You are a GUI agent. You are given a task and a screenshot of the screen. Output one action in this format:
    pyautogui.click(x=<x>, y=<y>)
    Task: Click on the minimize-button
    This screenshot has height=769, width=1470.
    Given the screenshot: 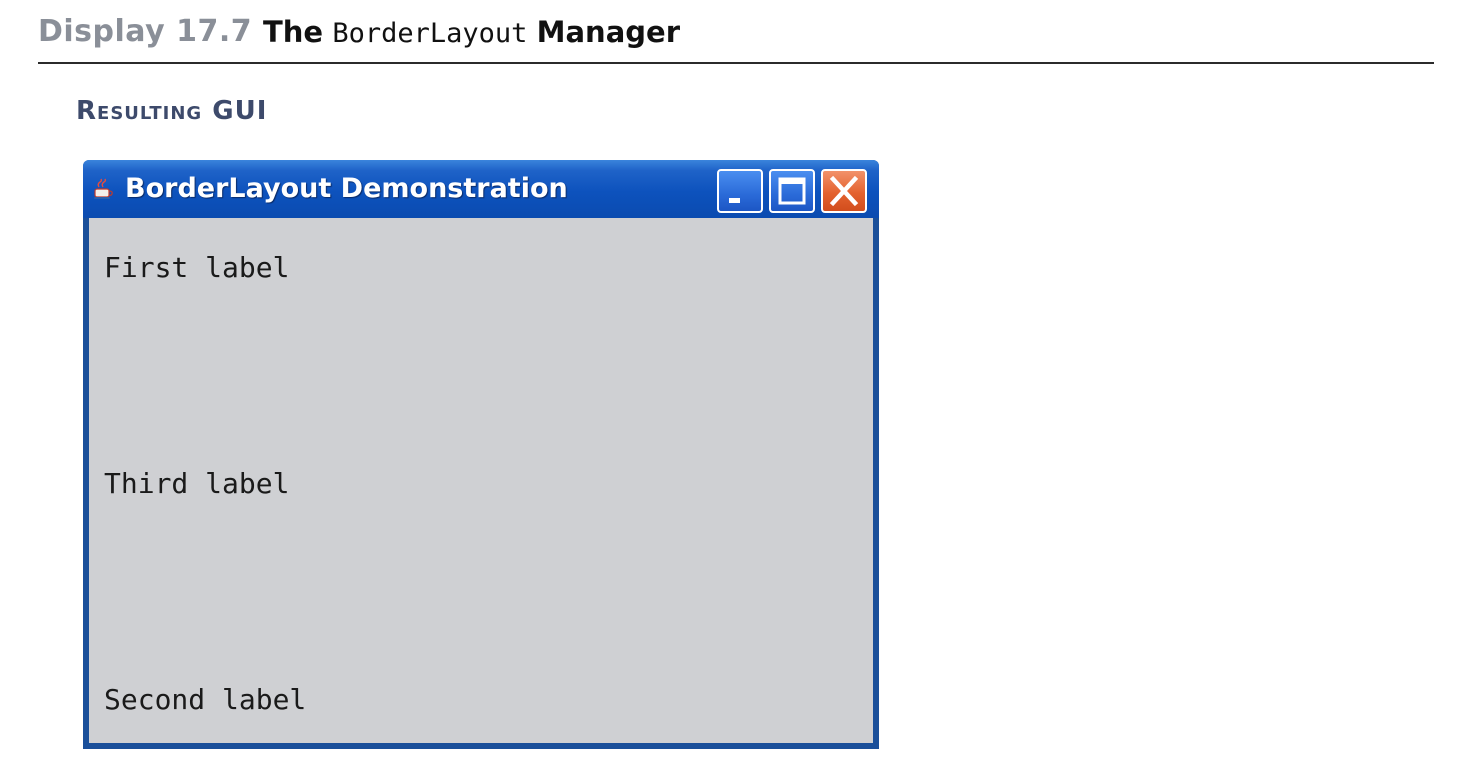 What is the action you would take?
    pyautogui.click(x=740, y=191)
    